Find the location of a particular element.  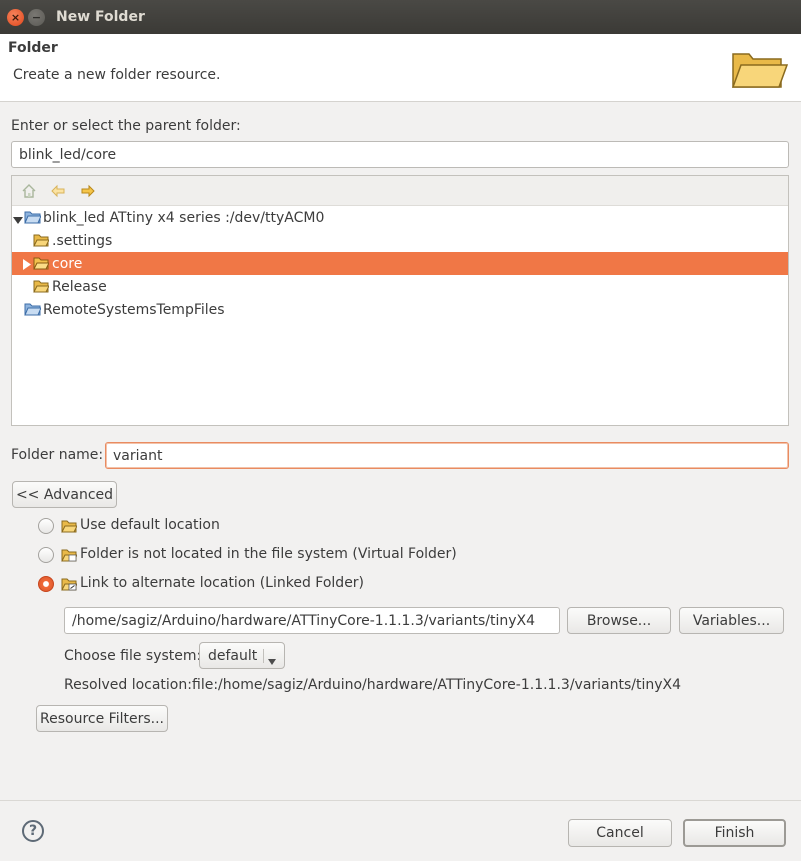

use-default-location-radio is located at coordinates (46, 526).